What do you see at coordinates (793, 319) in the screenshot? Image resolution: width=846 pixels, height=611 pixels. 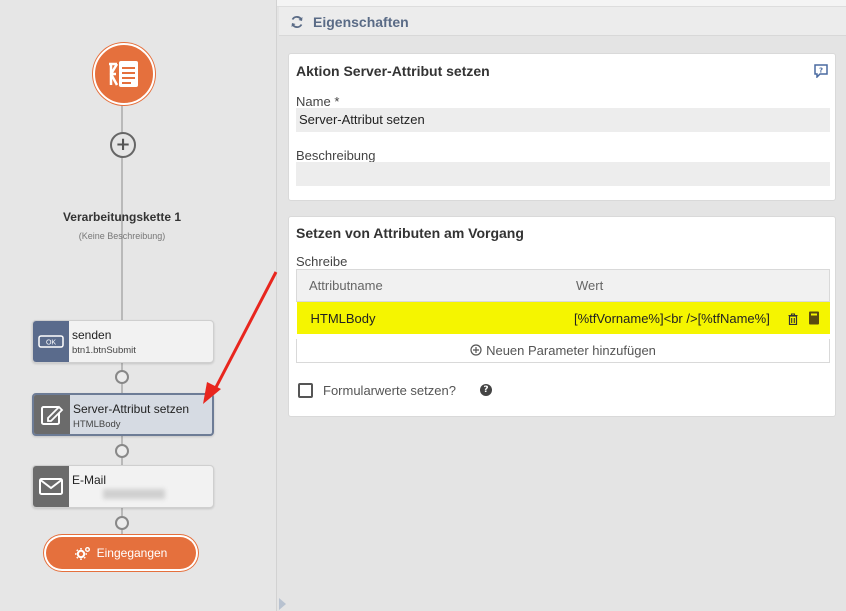 I see `trash-icon` at bounding box center [793, 319].